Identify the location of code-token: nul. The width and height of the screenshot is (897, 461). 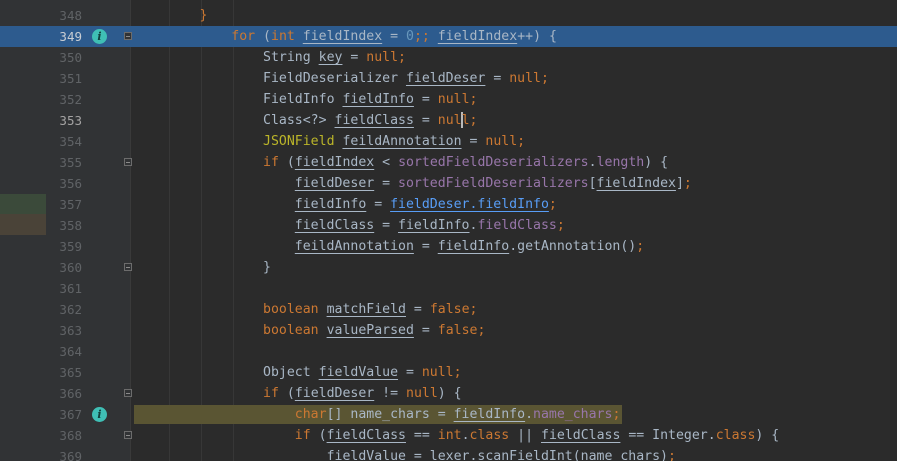
(449, 120).